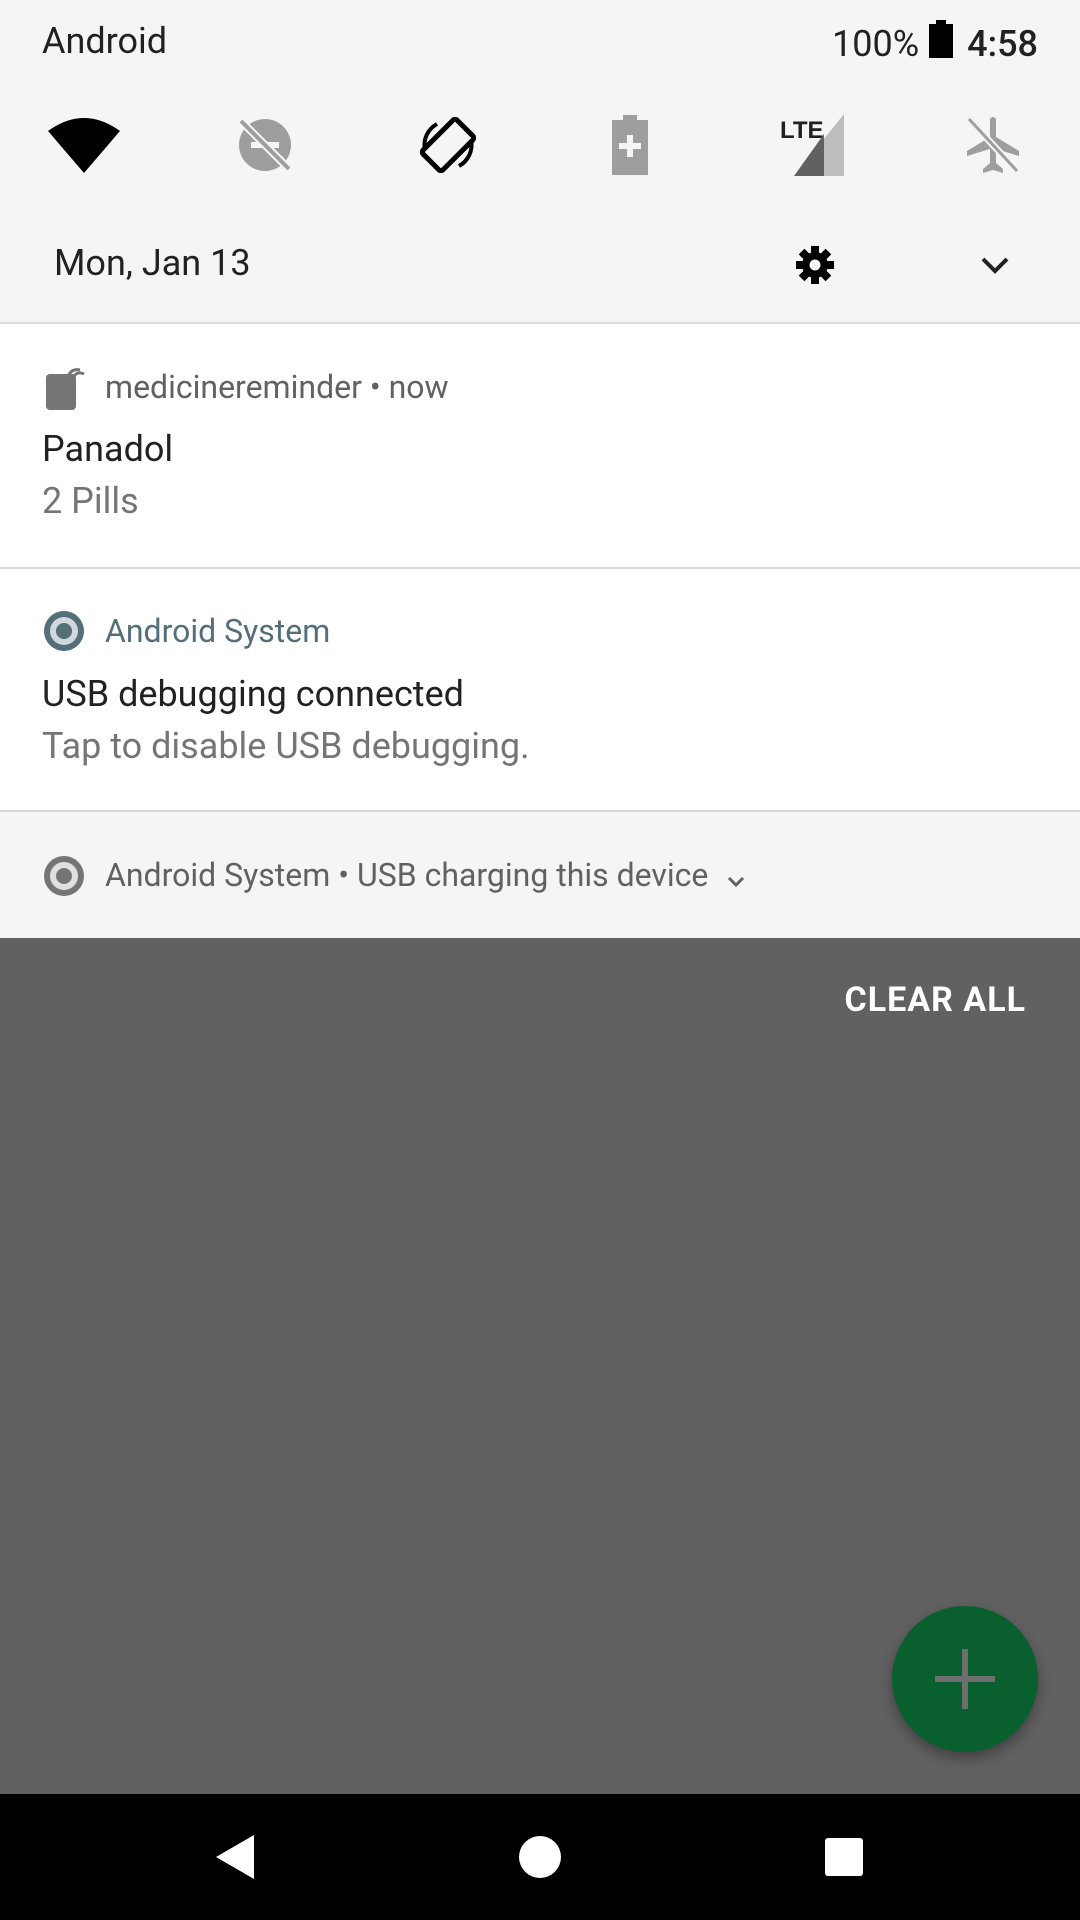 The image size is (1080, 1920). I want to click on wifi-icon, so click(84, 145).